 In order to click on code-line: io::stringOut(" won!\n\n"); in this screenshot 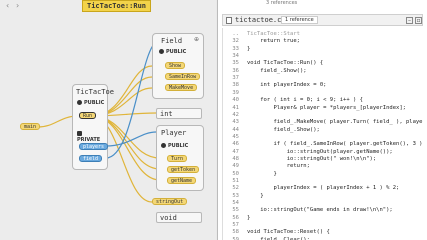, I will do `click(311, 159)`.